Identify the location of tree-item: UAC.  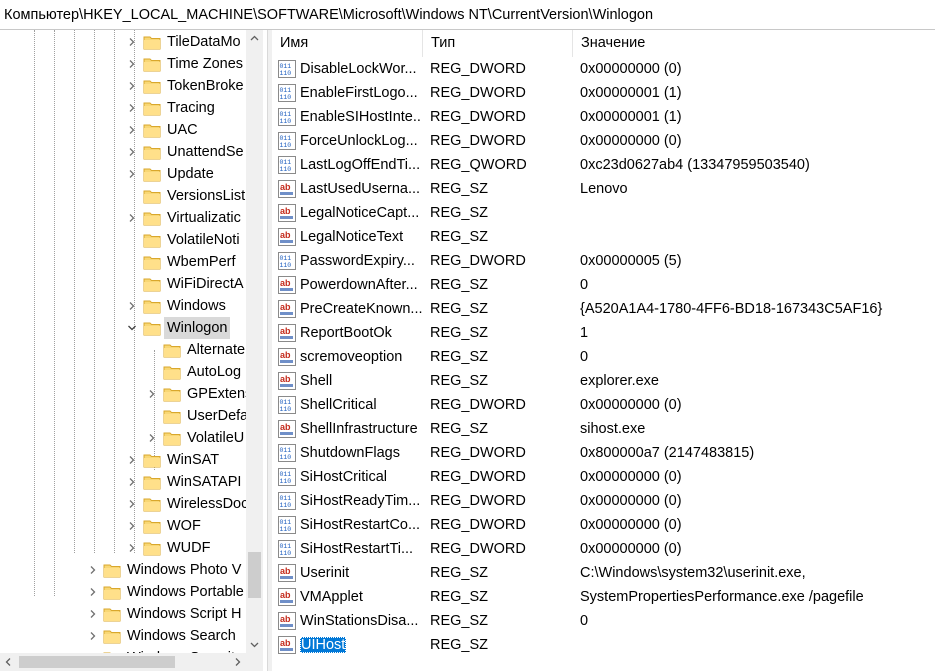
(123, 130).